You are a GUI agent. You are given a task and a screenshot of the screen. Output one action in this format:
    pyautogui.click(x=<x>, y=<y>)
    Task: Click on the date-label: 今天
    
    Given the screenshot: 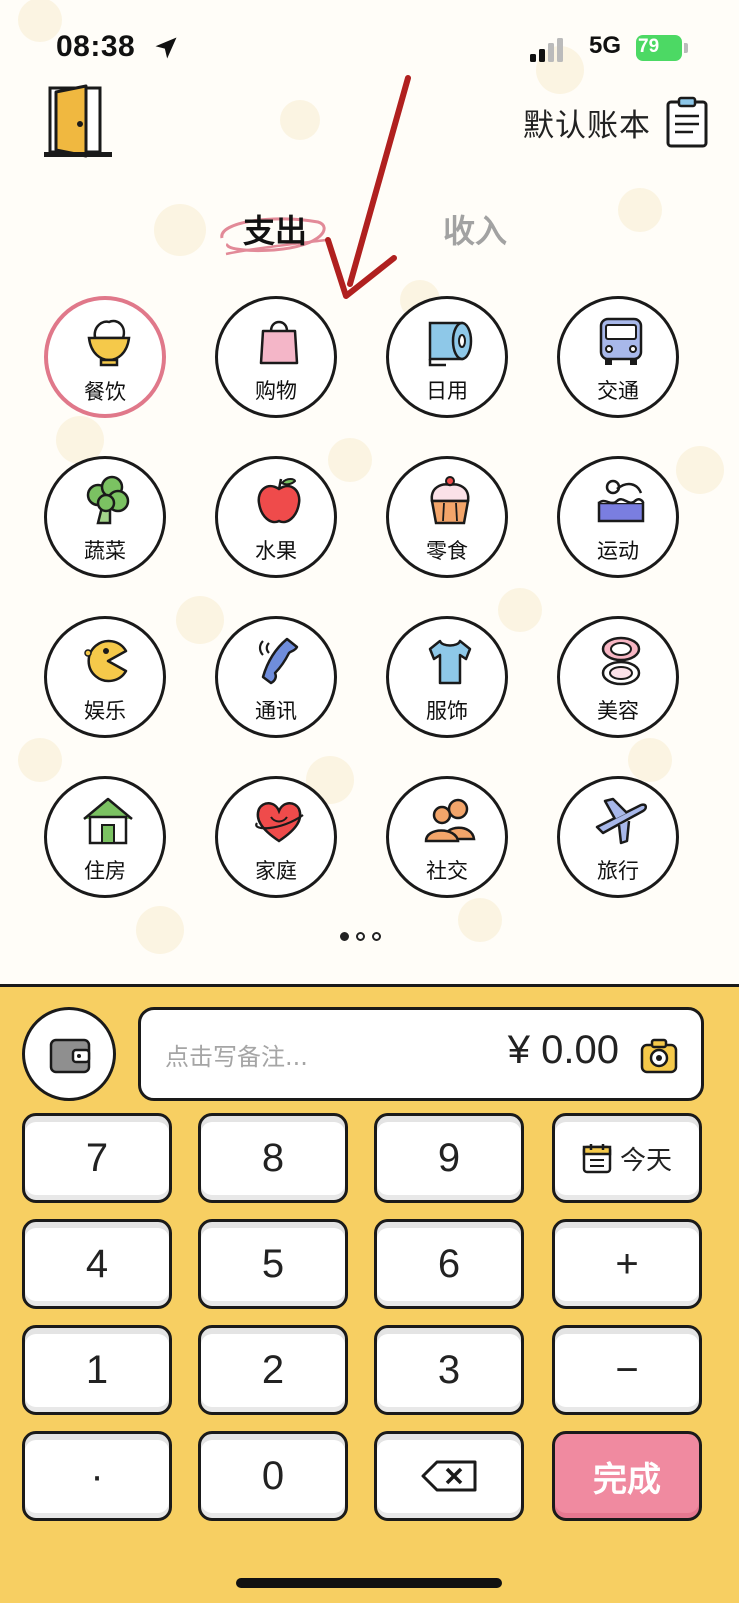 What is the action you would take?
    pyautogui.click(x=645, y=1160)
    